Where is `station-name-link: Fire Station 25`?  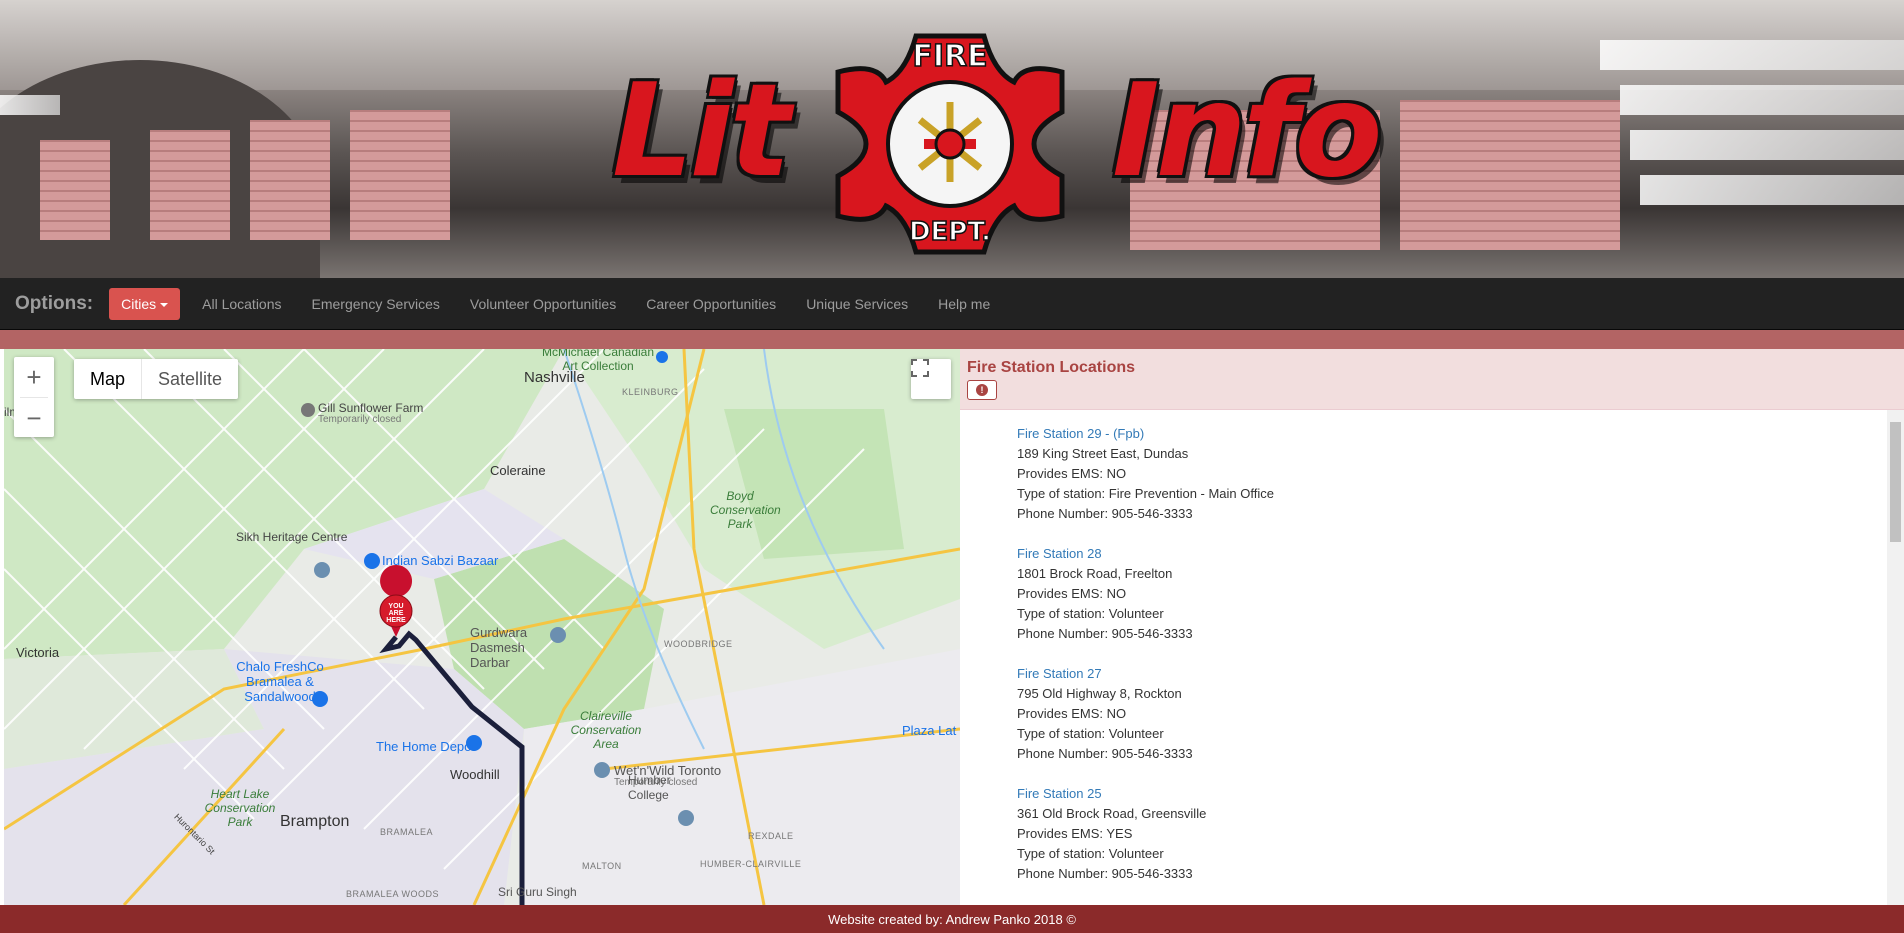 station-name-link: Fire Station 25 is located at coordinates (1460, 794).